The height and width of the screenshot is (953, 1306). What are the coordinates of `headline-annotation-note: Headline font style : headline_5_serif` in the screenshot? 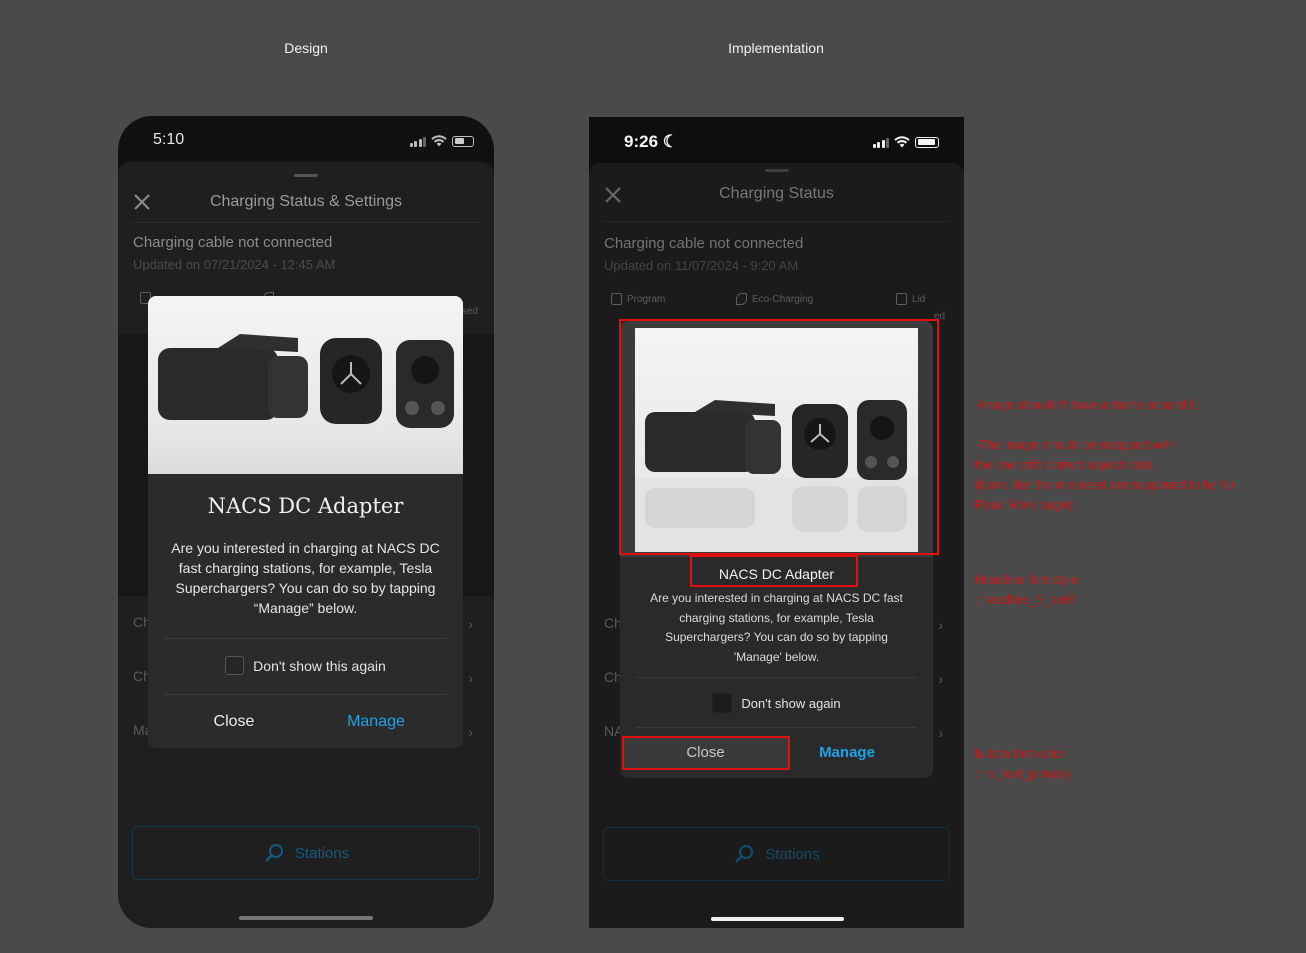 It's located at (1026, 590).